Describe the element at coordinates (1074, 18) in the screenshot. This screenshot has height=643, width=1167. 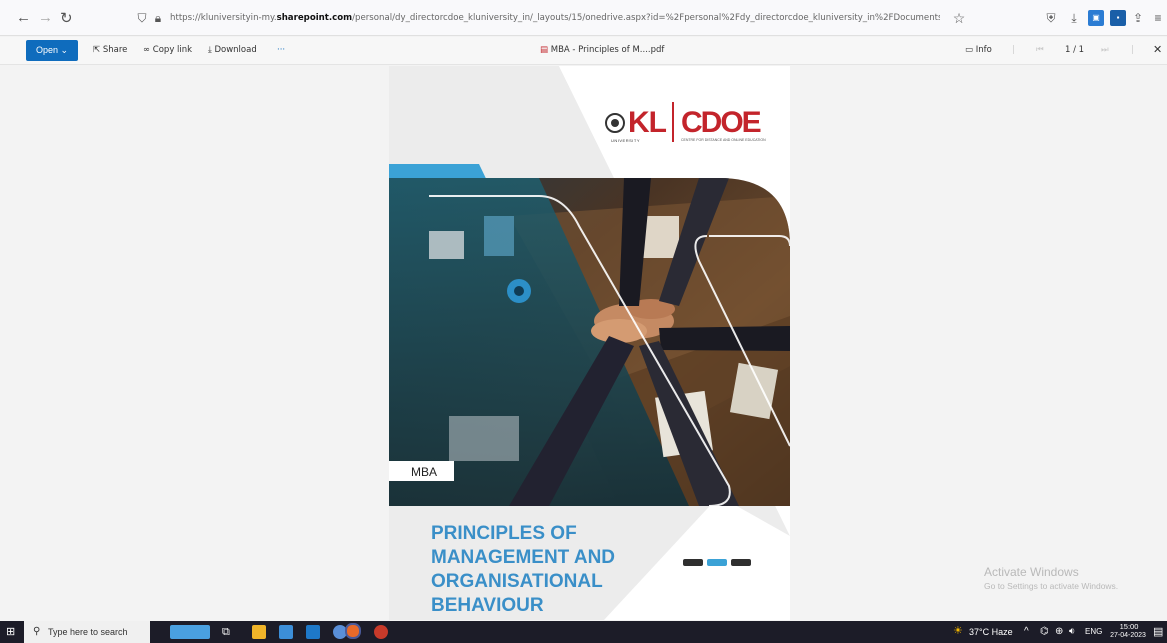
I see `downloads-icon: ⤓` at that location.